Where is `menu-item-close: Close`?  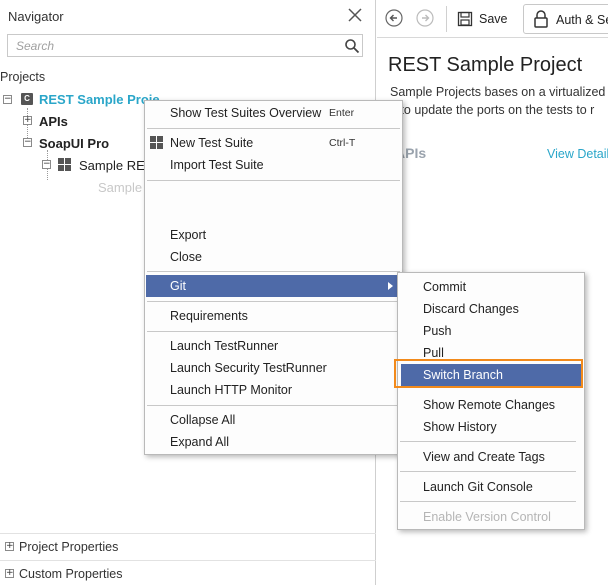 menu-item-close: Close is located at coordinates (273, 257).